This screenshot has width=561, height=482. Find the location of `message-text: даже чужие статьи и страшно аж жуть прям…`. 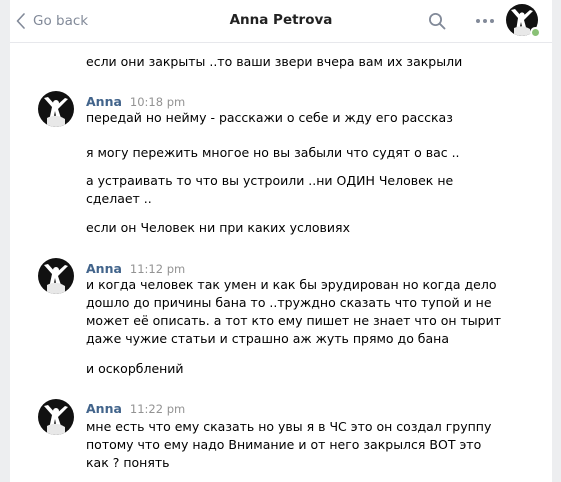

message-text: даже чужие статьи и страшно аж жуть прям… is located at coordinates (268, 338).